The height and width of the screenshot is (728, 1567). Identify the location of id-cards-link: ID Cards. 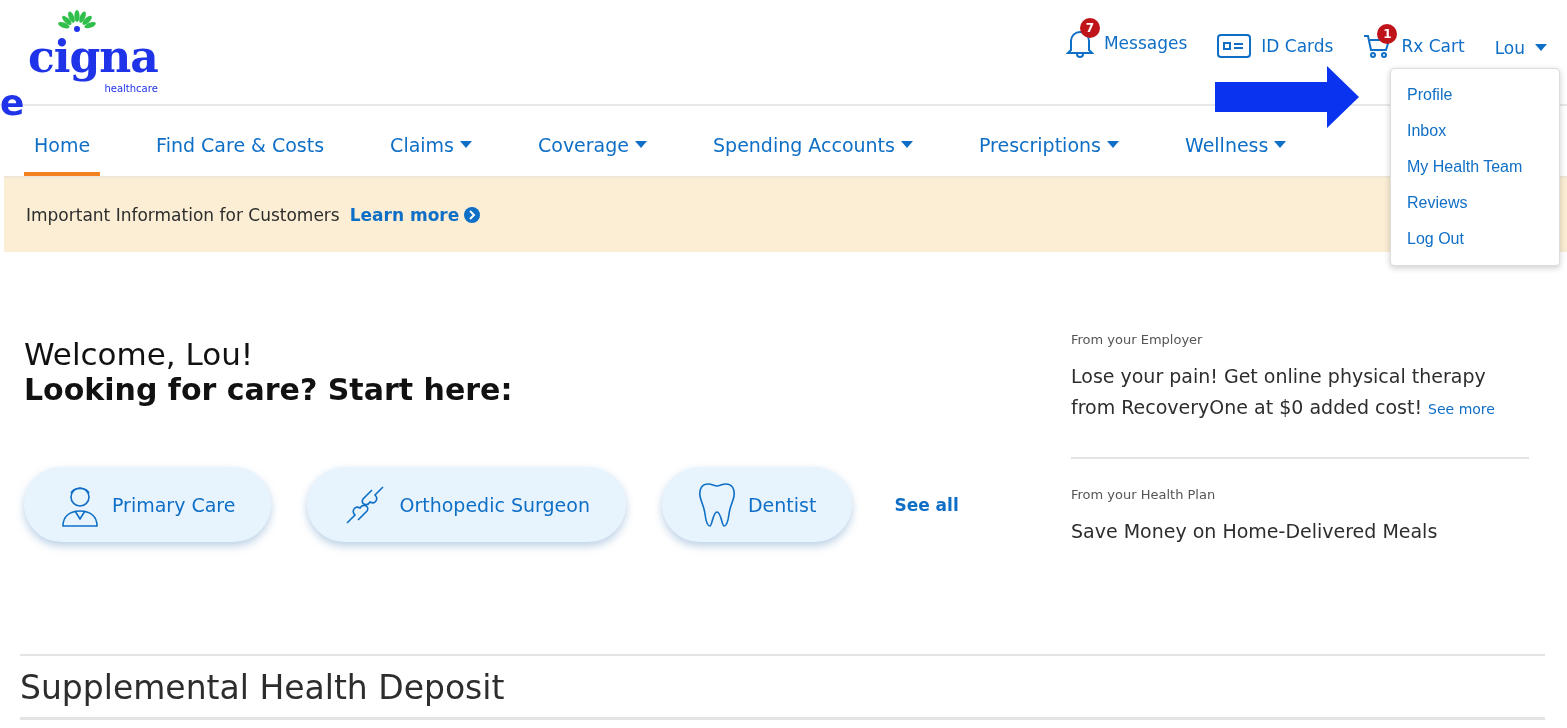
(1275, 46).